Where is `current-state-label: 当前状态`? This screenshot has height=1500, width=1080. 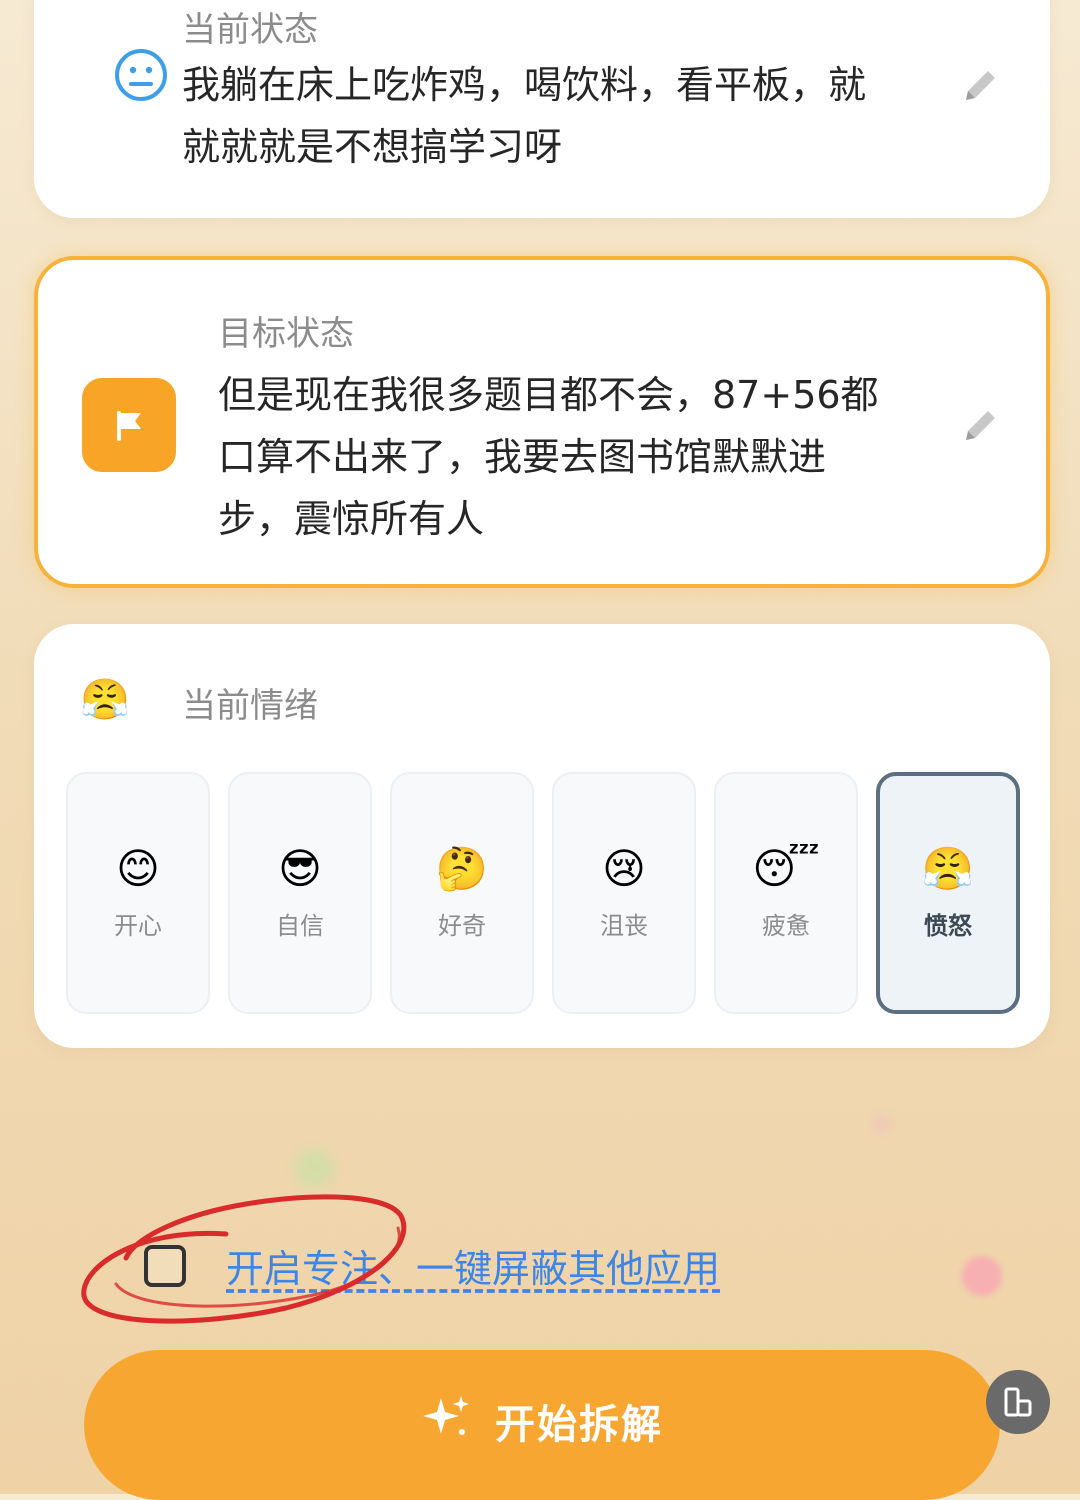 current-state-label: 当前状态 is located at coordinates (250, 30).